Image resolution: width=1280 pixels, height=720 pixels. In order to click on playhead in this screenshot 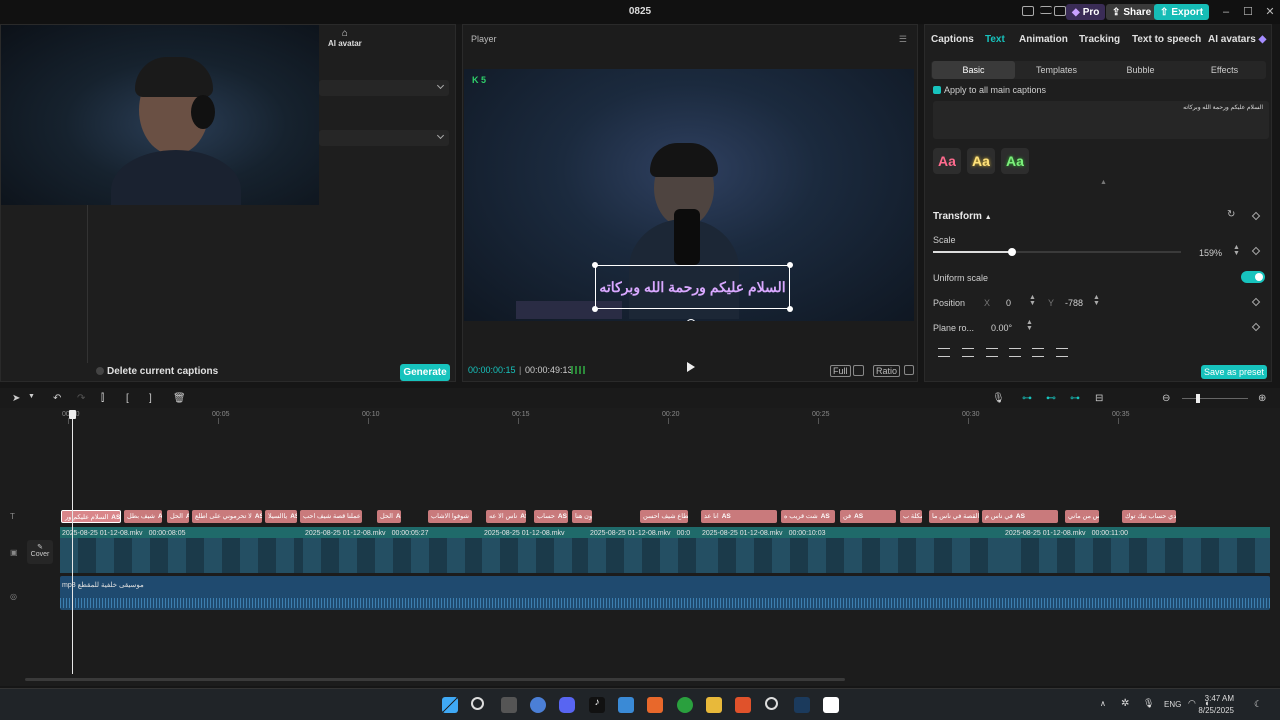, I will do `click(72, 542)`.